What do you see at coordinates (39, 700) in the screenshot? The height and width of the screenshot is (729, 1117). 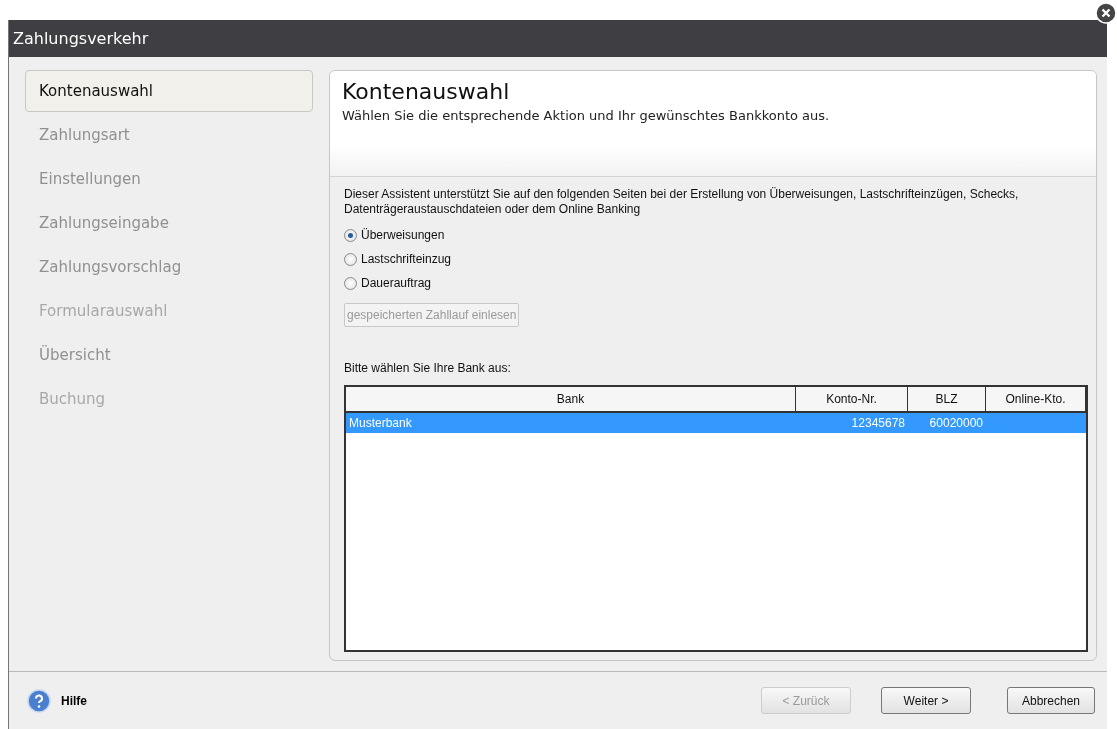 I see `help-icon` at bounding box center [39, 700].